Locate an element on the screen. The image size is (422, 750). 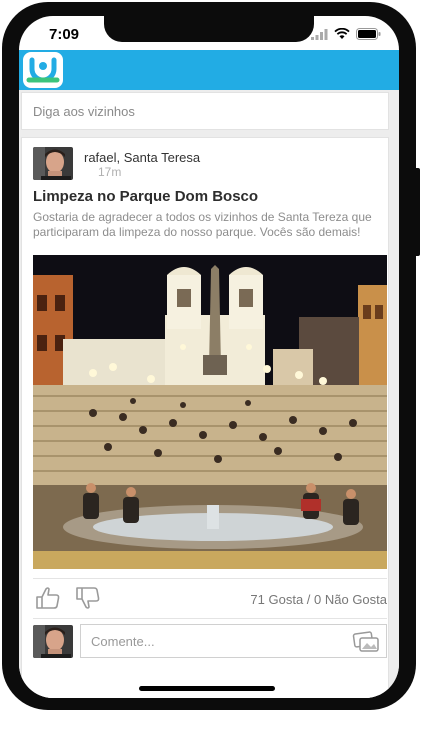
status-time: 7:09 is located at coordinates (64, 34).